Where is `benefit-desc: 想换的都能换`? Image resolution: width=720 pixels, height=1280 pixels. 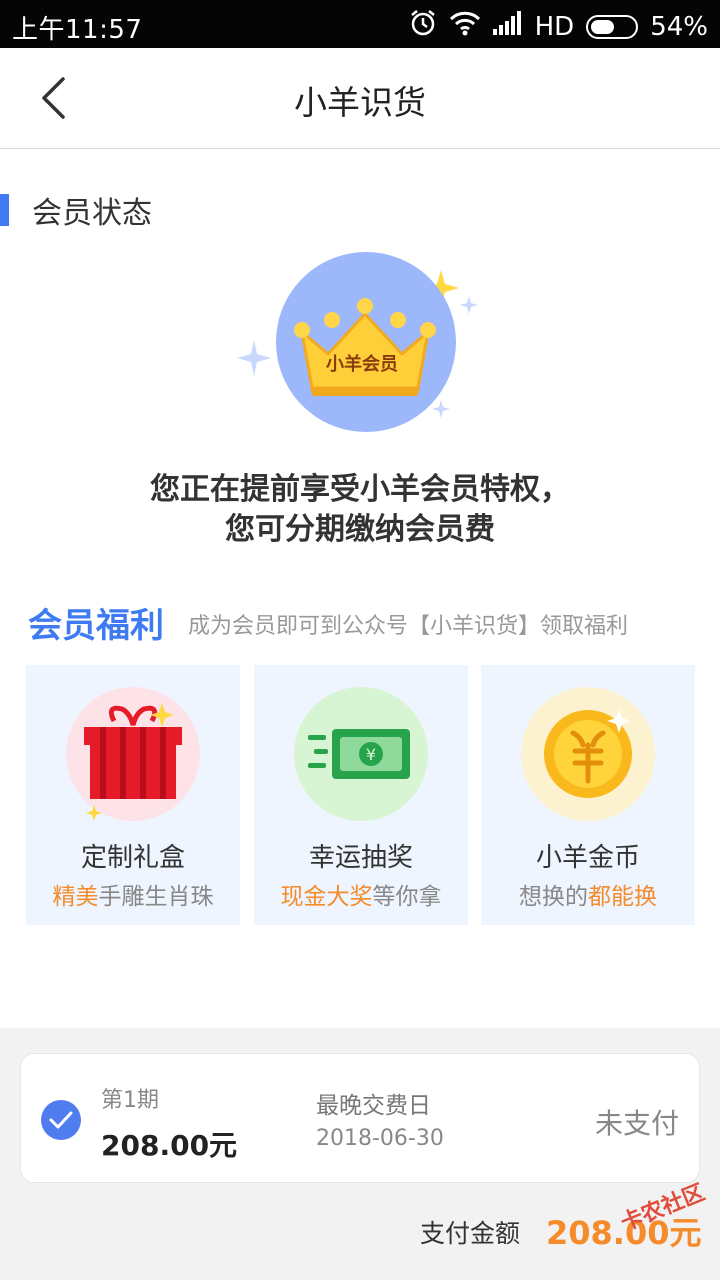 benefit-desc: 想换的都能换 is located at coordinates (588, 897).